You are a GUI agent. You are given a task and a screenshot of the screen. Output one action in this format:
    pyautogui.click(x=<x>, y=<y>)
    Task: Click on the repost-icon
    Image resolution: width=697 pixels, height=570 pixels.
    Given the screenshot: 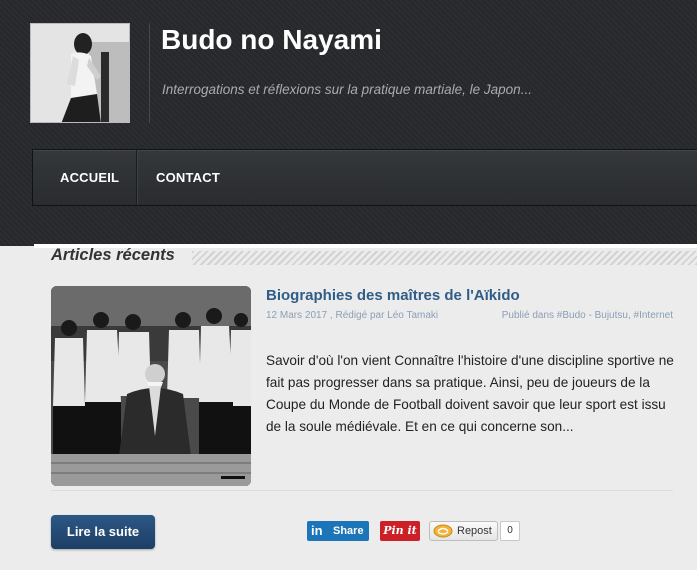 What is the action you would take?
    pyautogui.click(x=443, y=534)
    